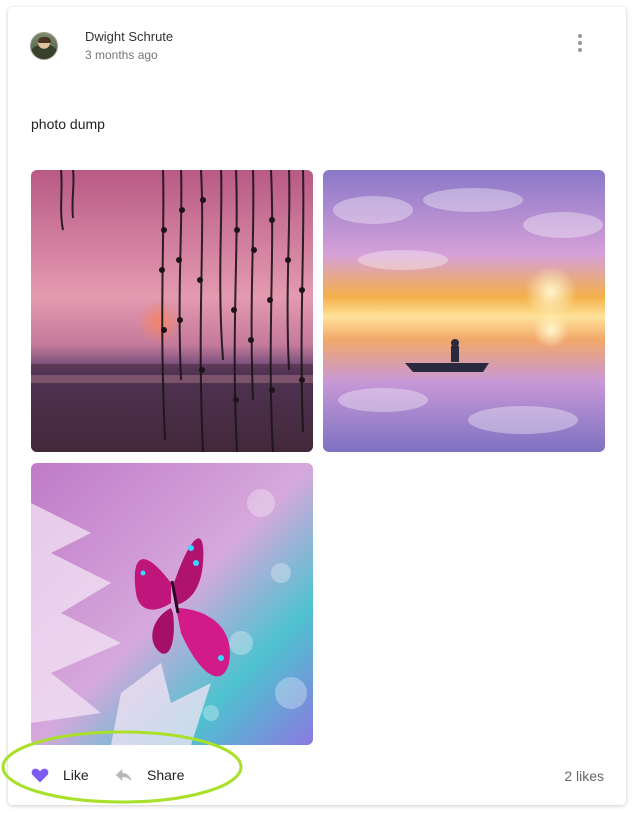 This screenshot has width=644, height=814. What do you see at coordinates (121, 55) in the screenshot?
I see `post-timestamp: 3 months ago` at bounding box center [121, 55].